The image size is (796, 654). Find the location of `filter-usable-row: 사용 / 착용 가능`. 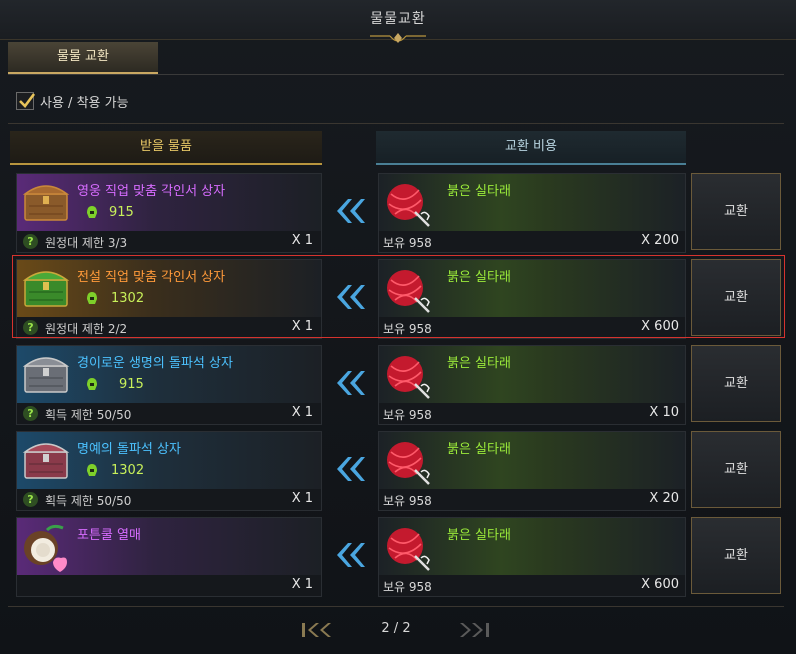

filter-usable-row: 사용 / 착용 가능 is located at coordinates (72, 101).